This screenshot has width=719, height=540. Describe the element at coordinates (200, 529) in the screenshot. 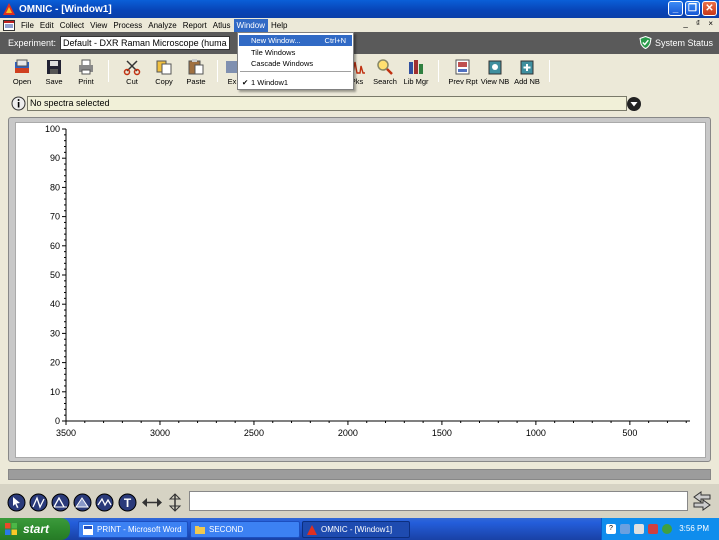

I see `folder-icon` at that location.